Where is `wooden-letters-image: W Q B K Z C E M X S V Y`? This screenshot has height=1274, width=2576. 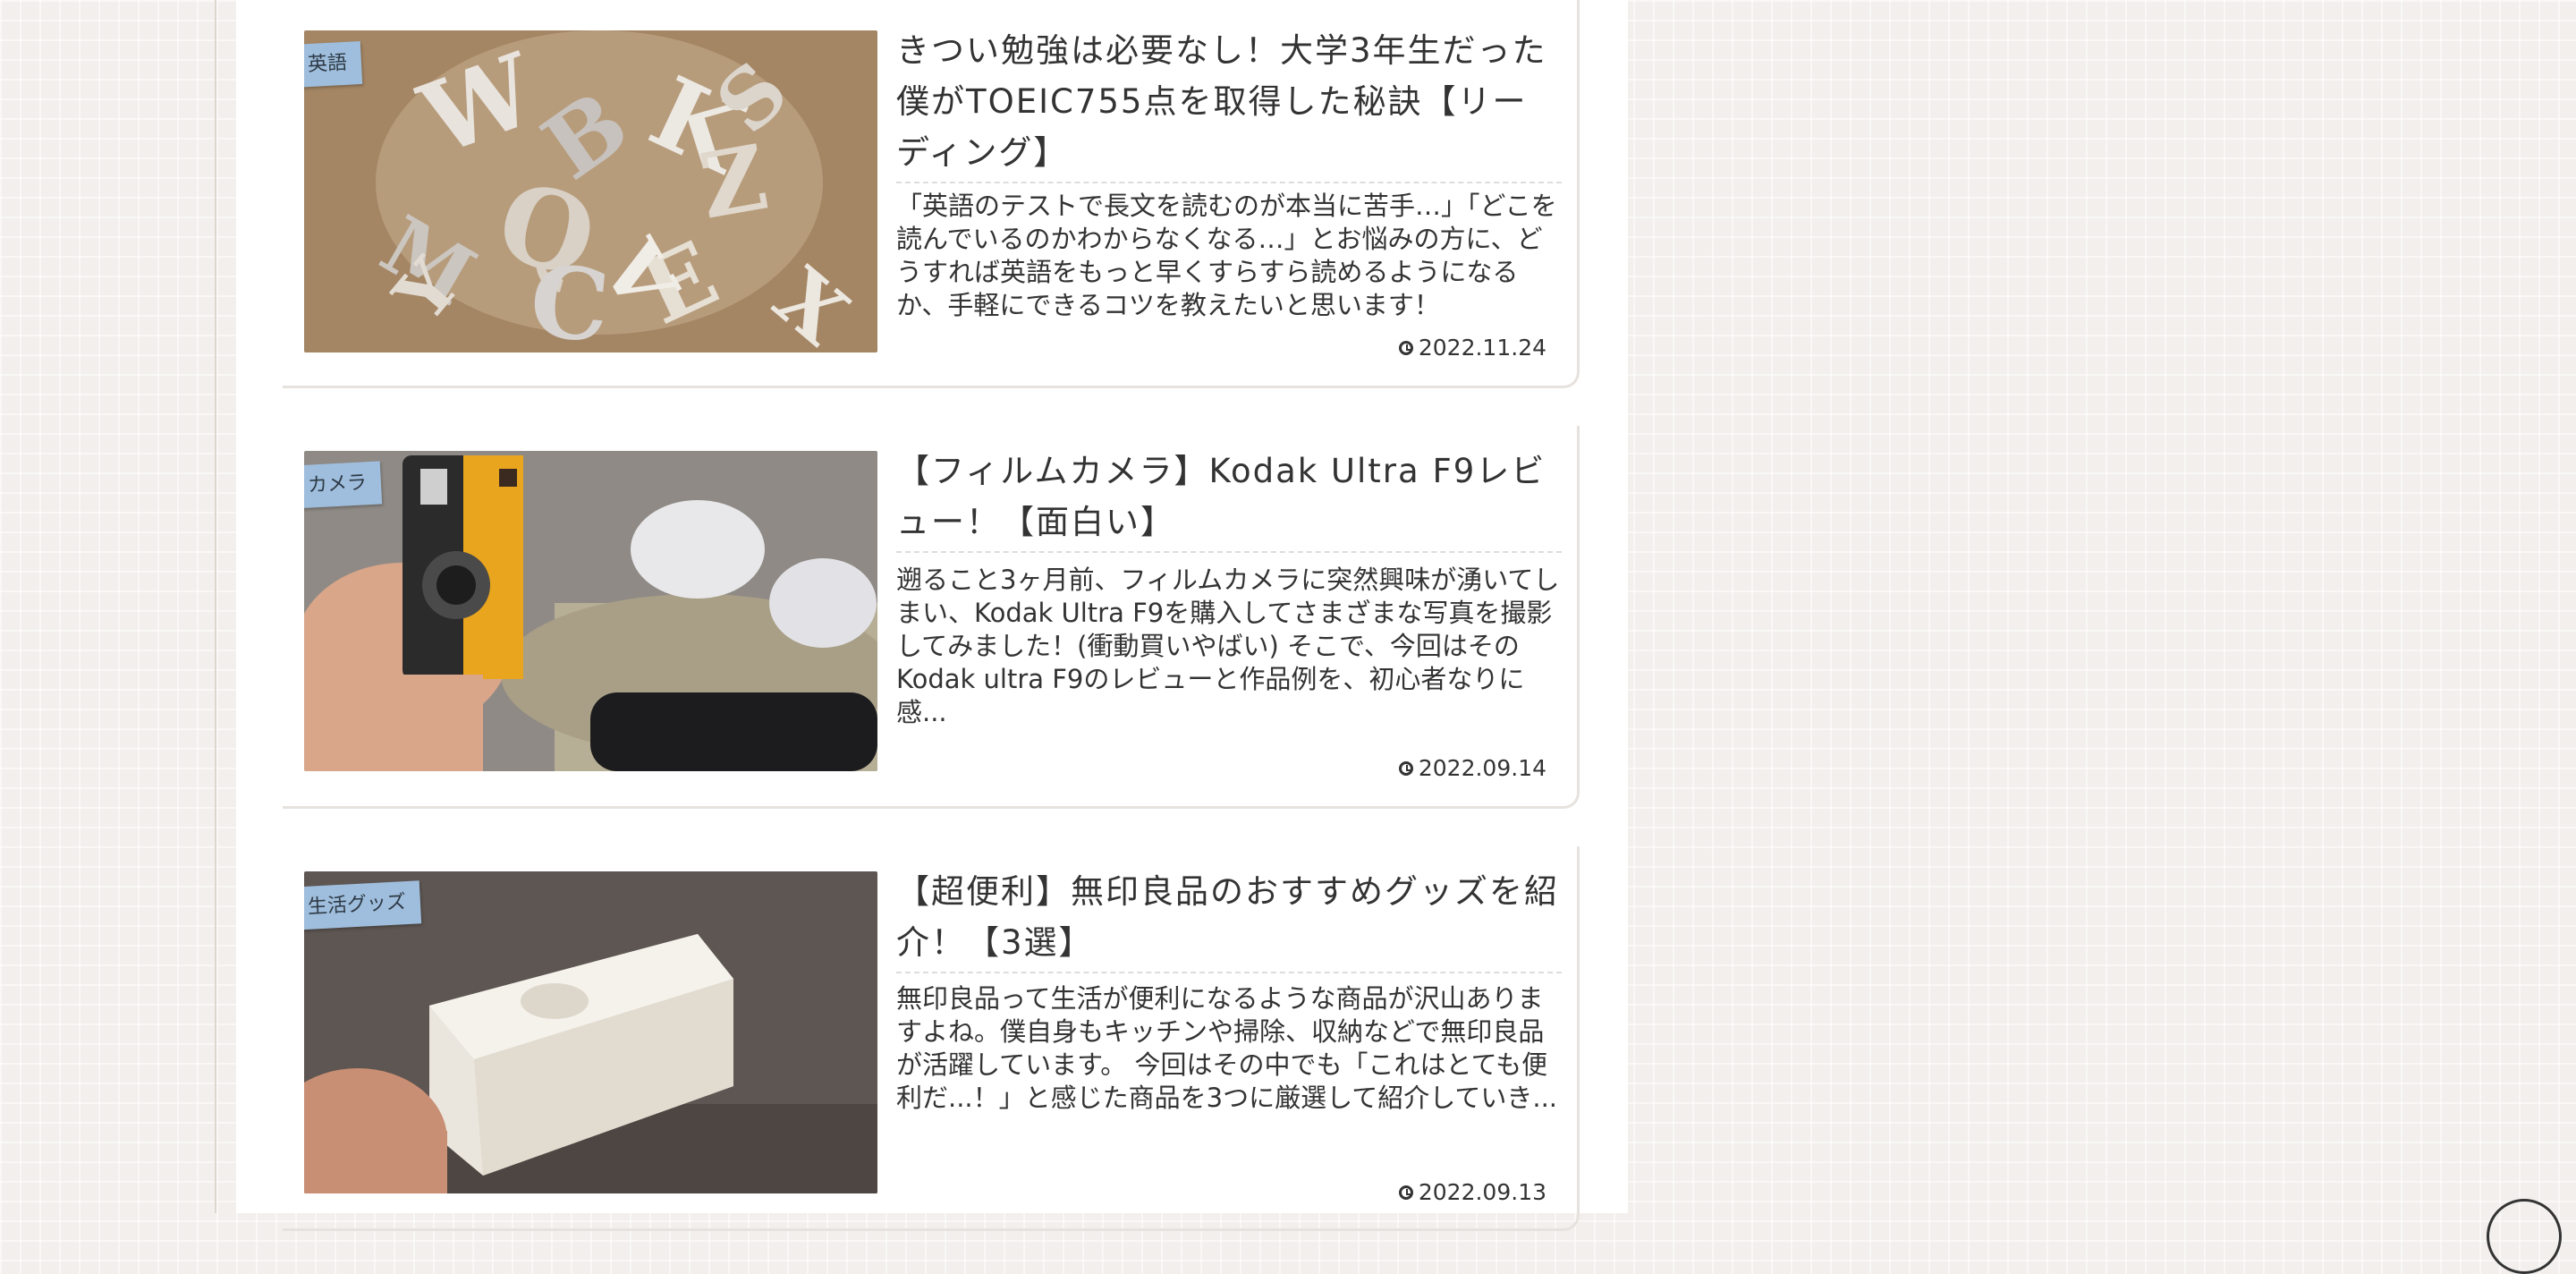
wooden-letters-image: W Q B K Z C E M X S V Y is located at coordinates (590, 191).